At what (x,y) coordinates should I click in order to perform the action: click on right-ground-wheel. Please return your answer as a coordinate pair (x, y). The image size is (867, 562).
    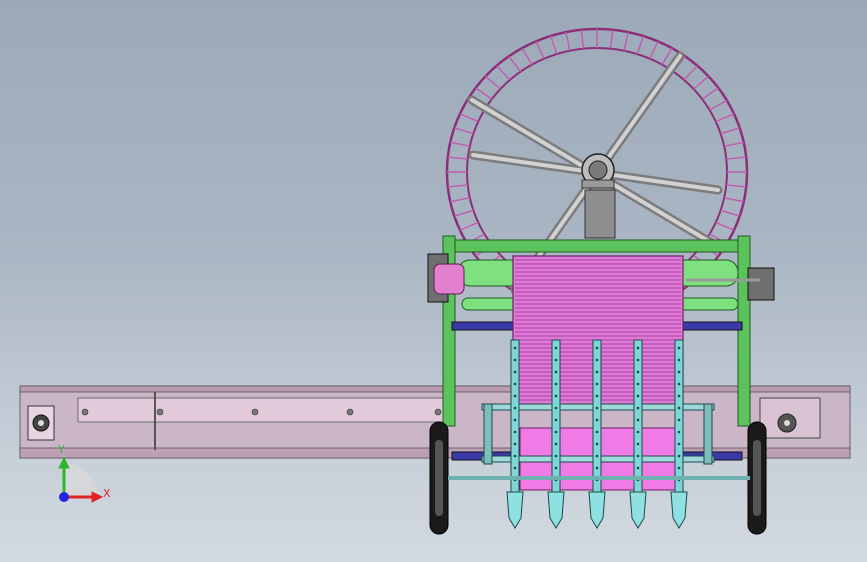
    Looking at the image, I should click on (757, 478).